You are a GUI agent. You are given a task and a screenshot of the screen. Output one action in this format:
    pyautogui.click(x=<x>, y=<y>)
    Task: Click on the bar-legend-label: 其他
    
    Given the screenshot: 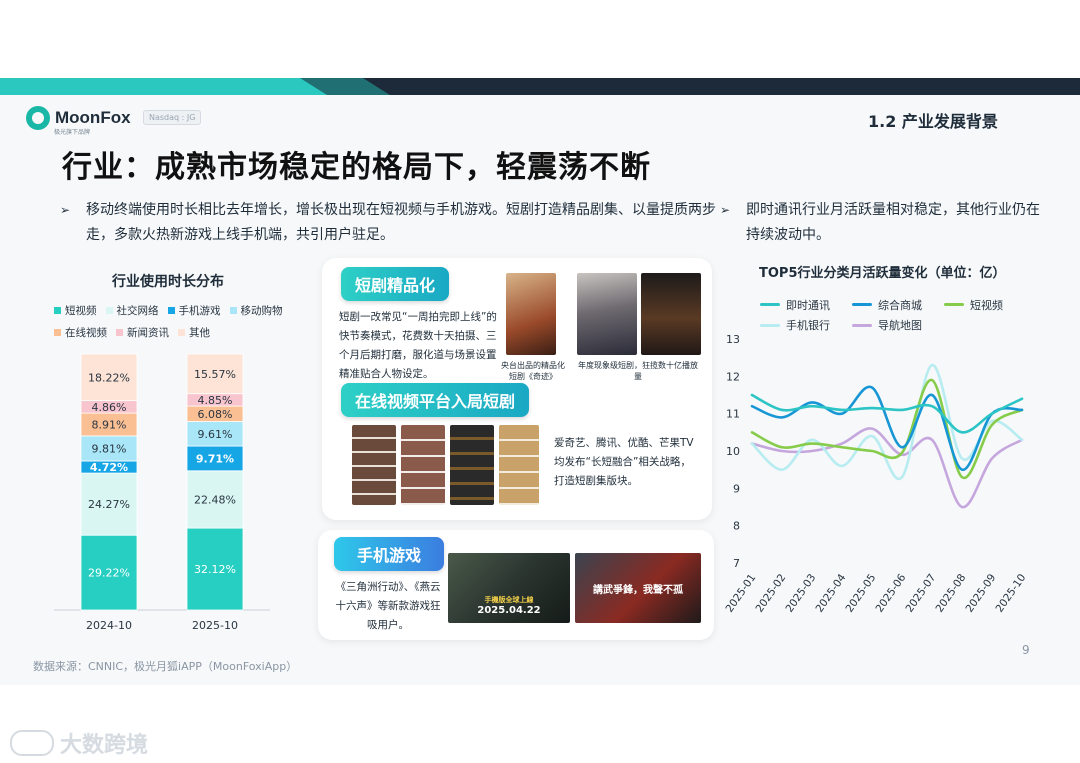 What is the action you would take?
    pyautogui.click(x=199, y=333)
    